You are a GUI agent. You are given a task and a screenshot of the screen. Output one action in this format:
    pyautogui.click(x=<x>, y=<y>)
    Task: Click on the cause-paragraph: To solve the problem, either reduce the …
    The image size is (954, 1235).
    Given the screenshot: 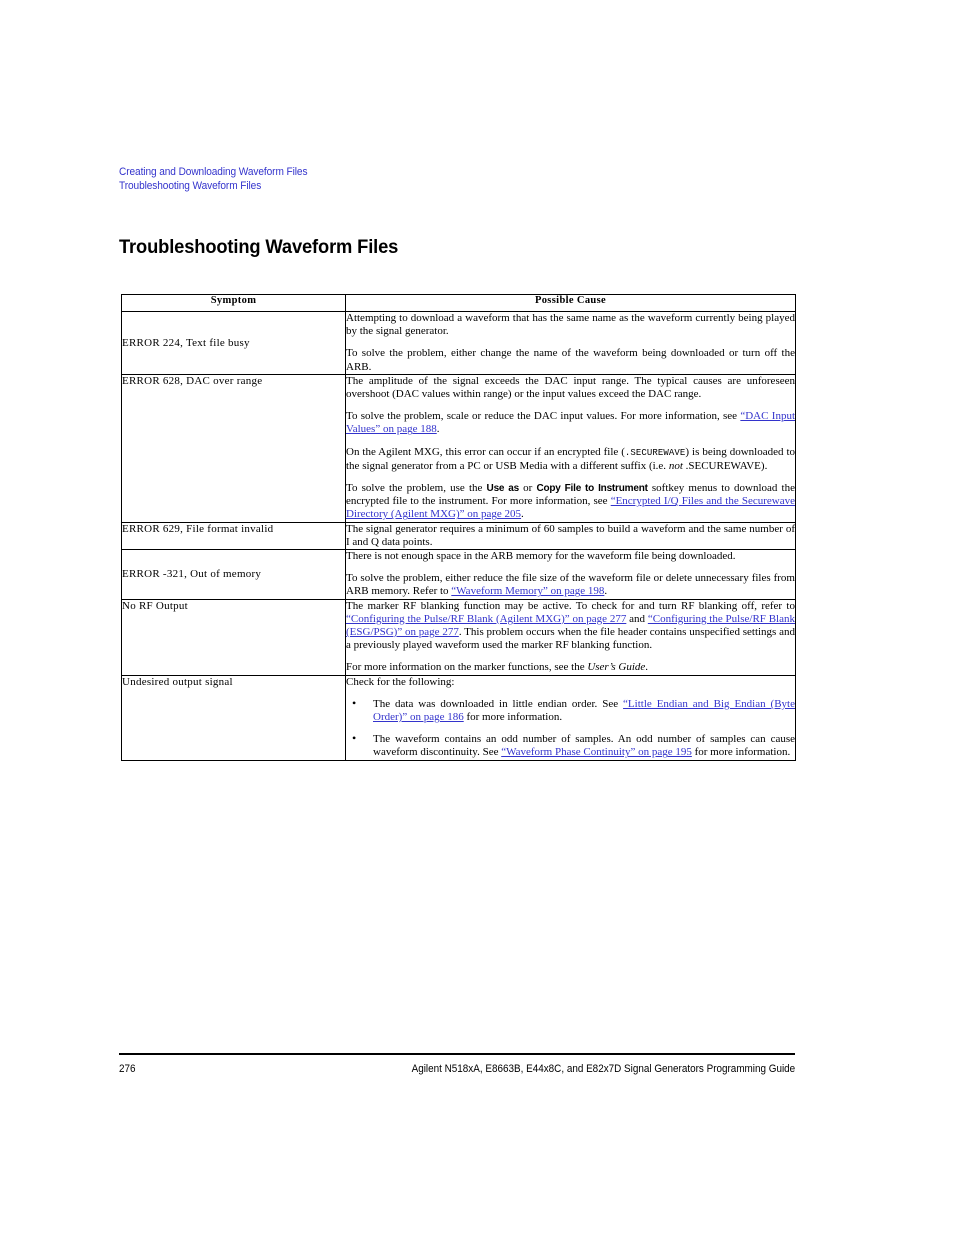 What is the action you would take?
    pyautogui.click(x=570, y=585)
    